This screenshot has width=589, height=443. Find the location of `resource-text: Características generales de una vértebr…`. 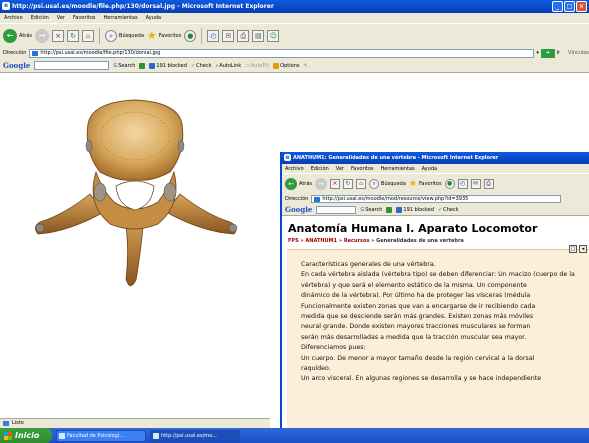

resource-text: Características generales de una vértebr… is located at coordinates (445, 322).